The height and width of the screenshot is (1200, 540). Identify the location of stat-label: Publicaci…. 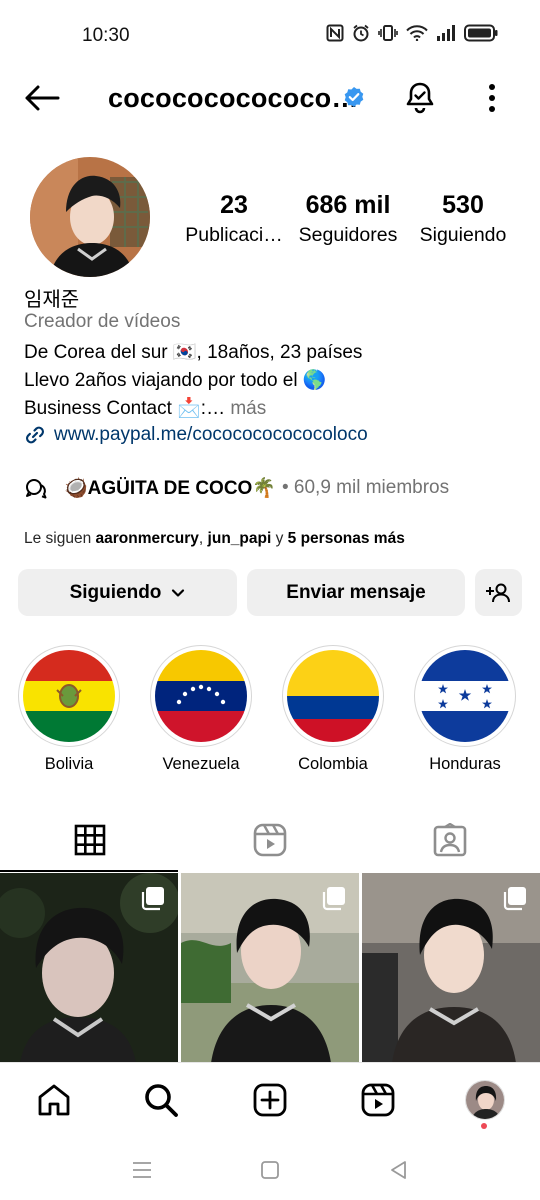
(234, 235).